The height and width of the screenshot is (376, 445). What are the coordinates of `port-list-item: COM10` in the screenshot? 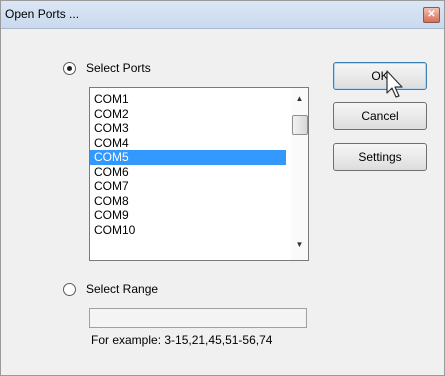 It's located at (188, 230).